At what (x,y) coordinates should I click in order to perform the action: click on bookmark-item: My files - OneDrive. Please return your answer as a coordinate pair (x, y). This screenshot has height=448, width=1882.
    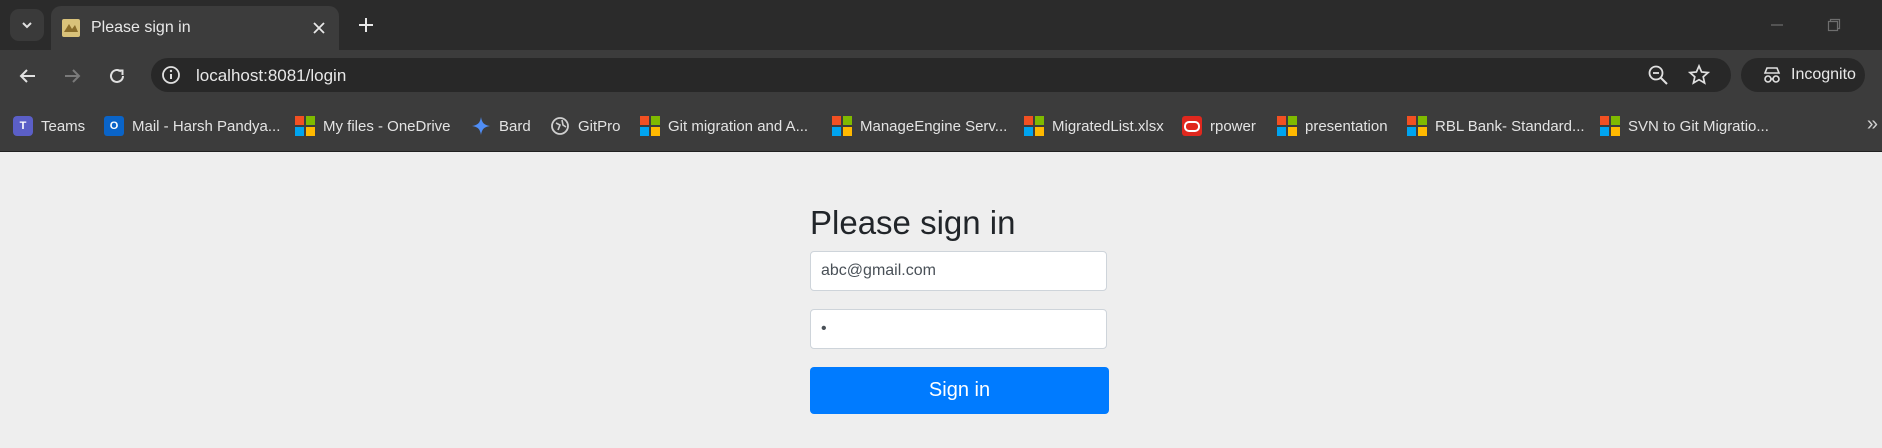
    Looking at the image, I should click on (373, 126).